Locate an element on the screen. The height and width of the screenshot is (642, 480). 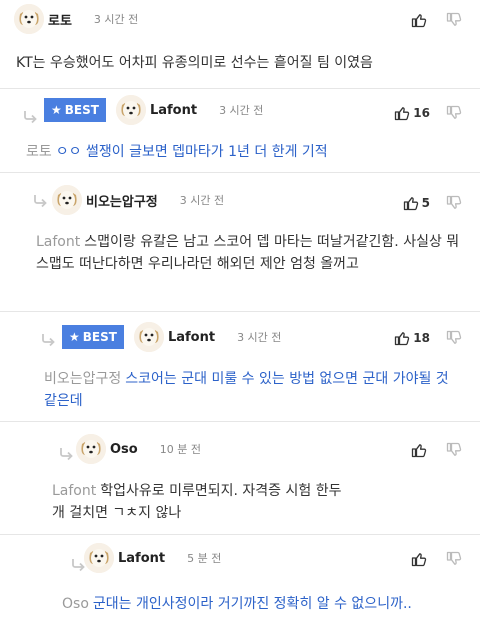
upvote-count: 5 is located at coordinates (425, 203).